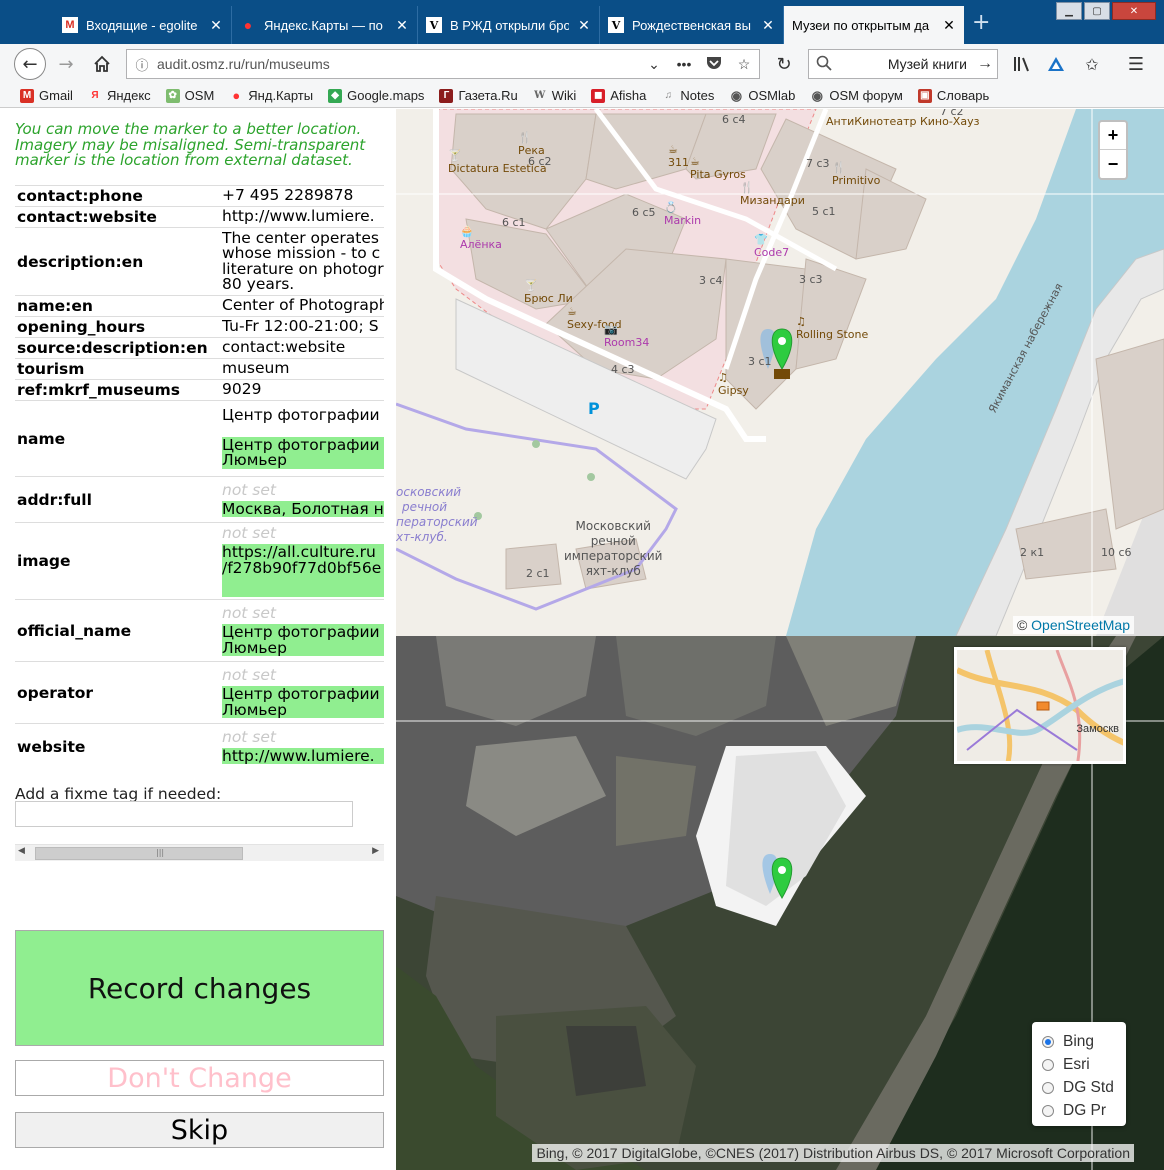 The width and height of the screenshot is (1164, 1170). What do you see at coordinates (1113, 164) in the screenshot?
I see `zoom-out-button: −` at bounding box center [1113, 164].